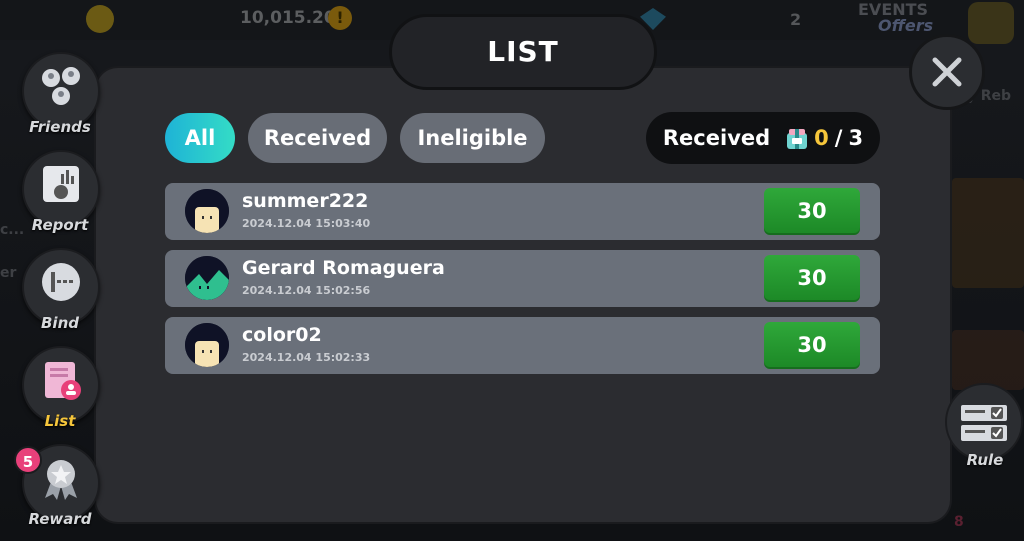 The height and width of the screenshot is (541, 1024). Describe the element at coordinates (523, 52) in the screenshot. I see `modal-title: LIST` at that location.